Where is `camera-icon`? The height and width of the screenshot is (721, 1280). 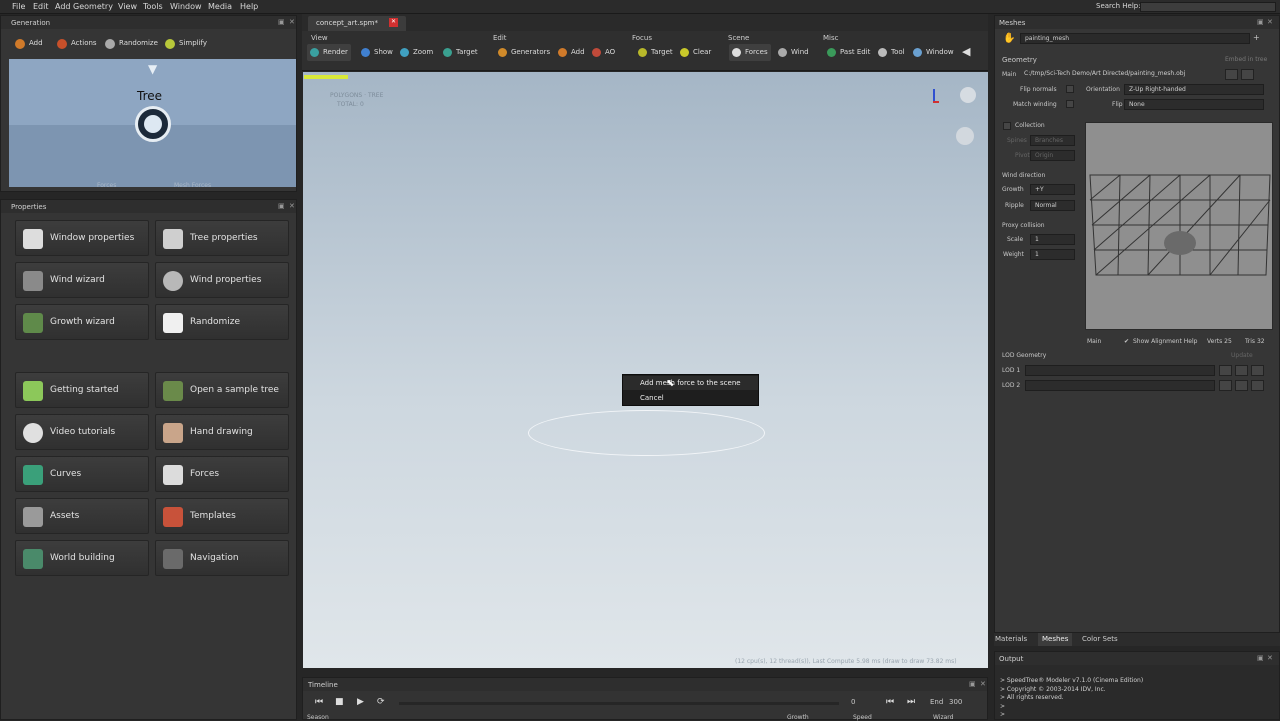
camera-icon is located at coordinates (968, 95).